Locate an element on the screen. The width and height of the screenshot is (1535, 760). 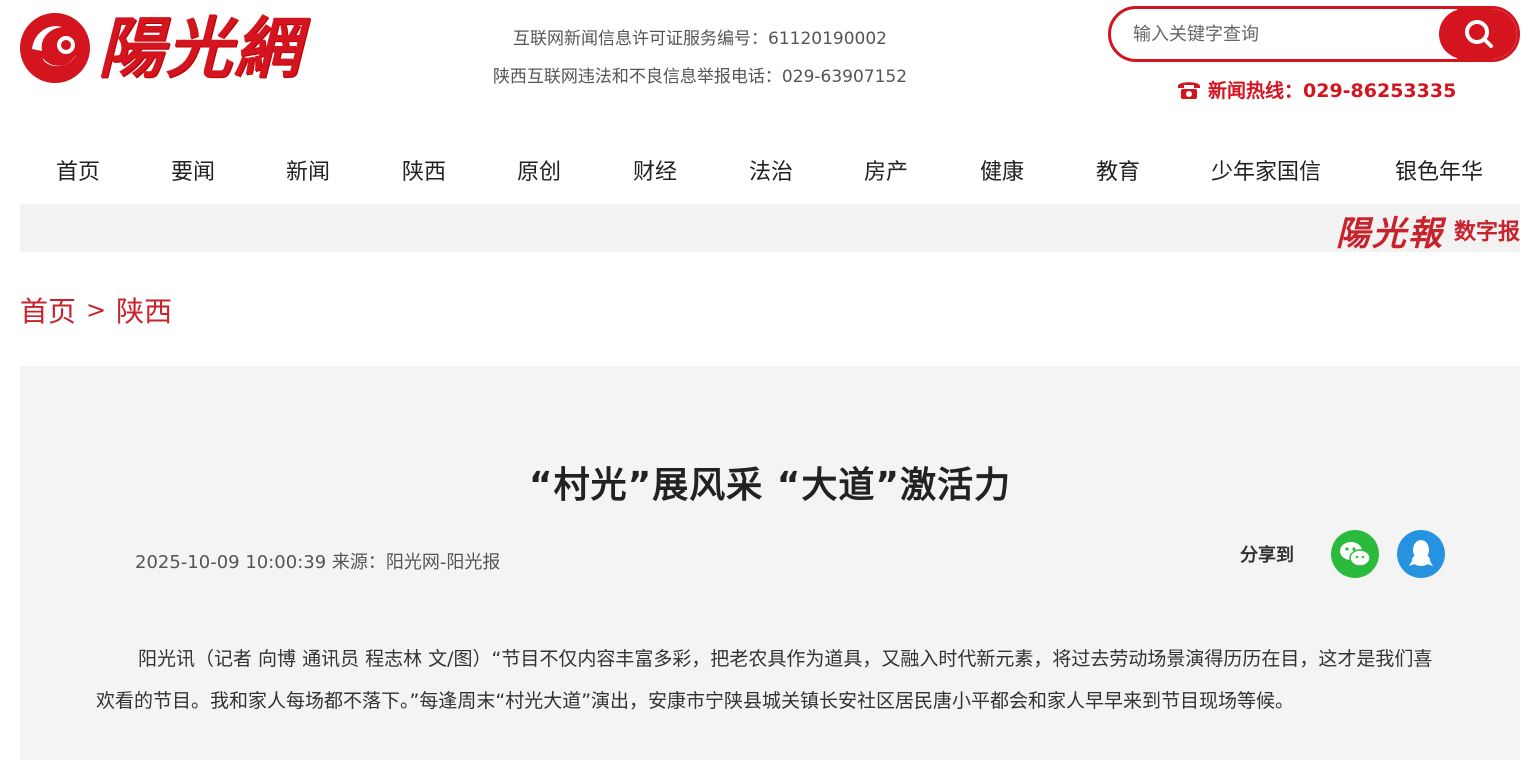
qq-share-button is located at coordinates (1421, 554).